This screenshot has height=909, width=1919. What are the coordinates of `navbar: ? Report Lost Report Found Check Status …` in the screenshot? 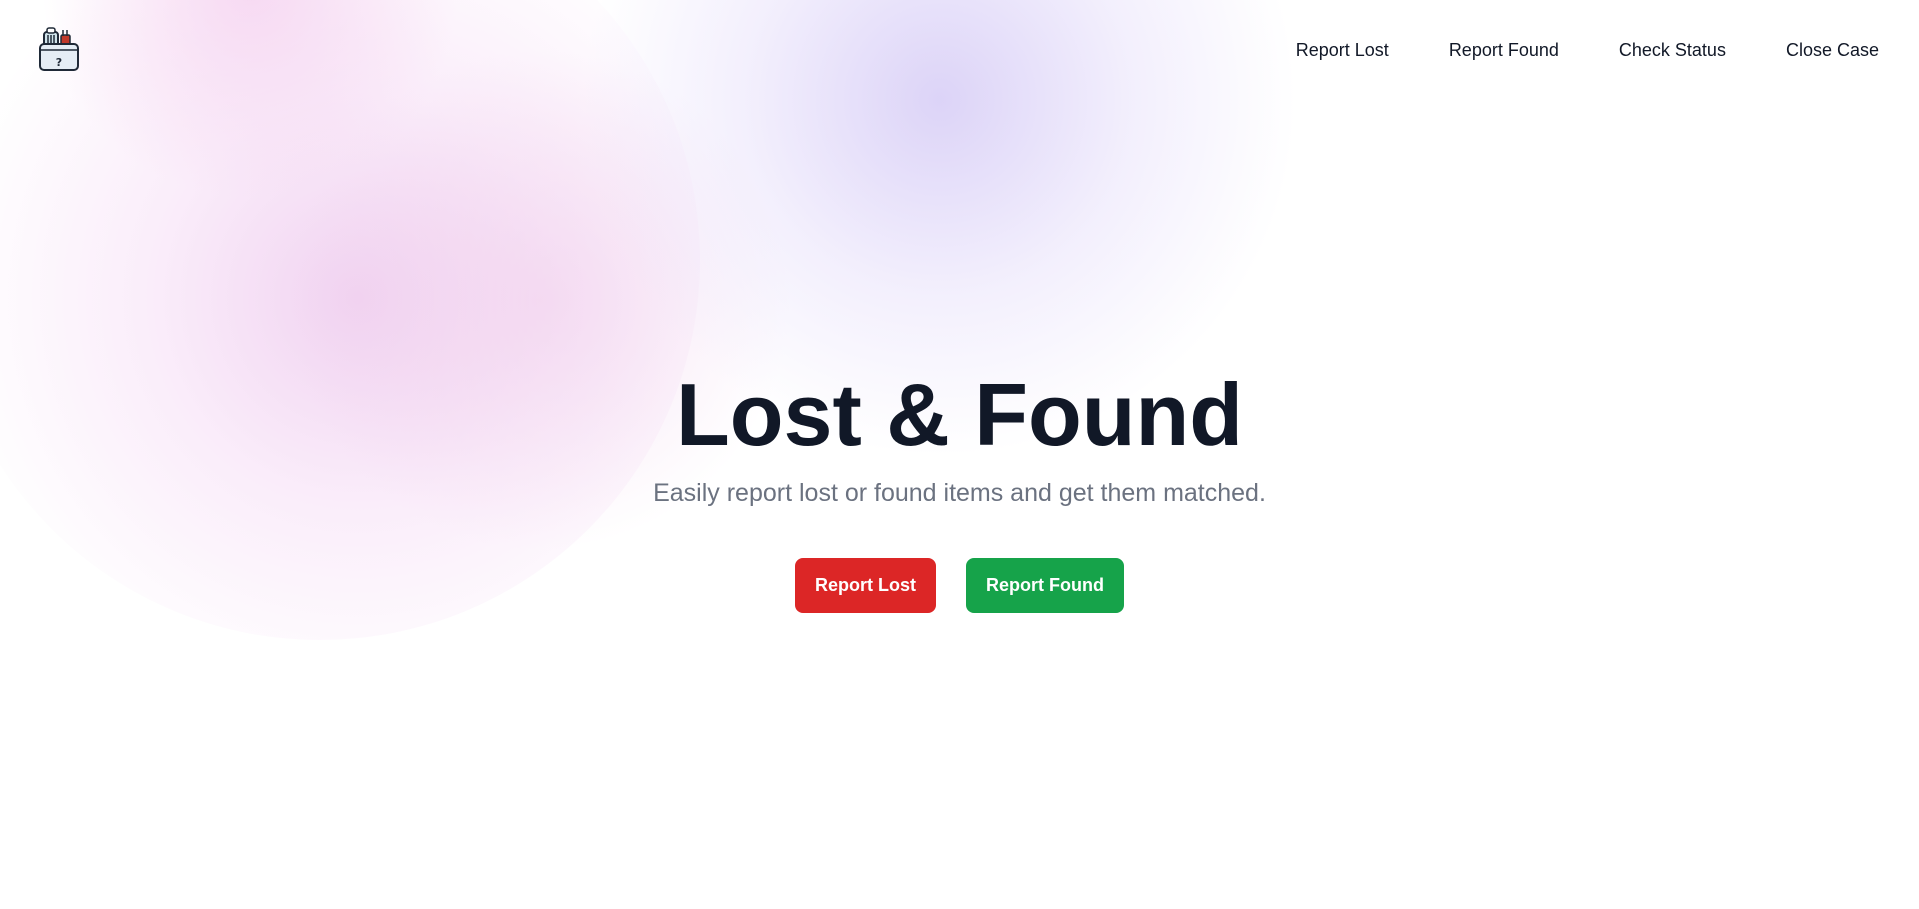 It's located at (959, 52).